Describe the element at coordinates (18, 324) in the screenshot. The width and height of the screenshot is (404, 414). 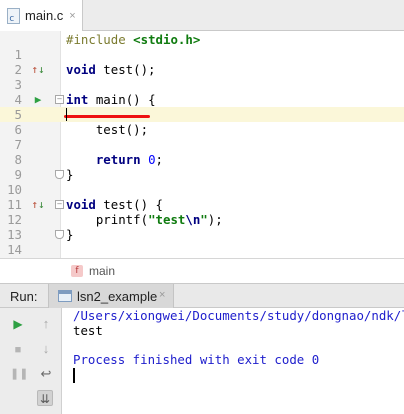
I see `rerun-play-icon: ▶` at that location.